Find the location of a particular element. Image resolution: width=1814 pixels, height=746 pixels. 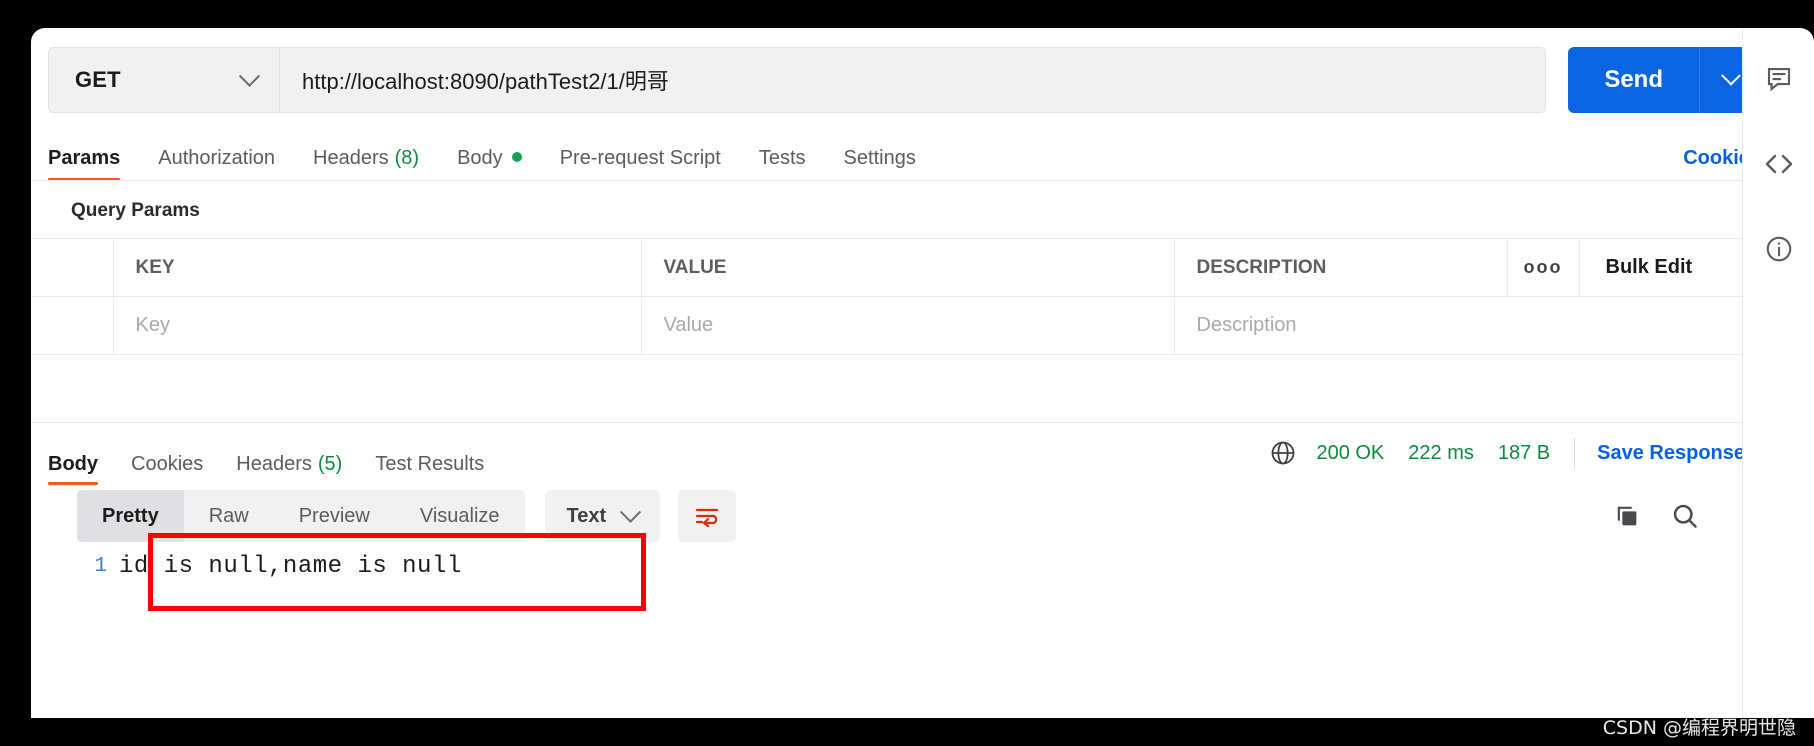

header-value: VALUE is located at coordinates (908, 267).